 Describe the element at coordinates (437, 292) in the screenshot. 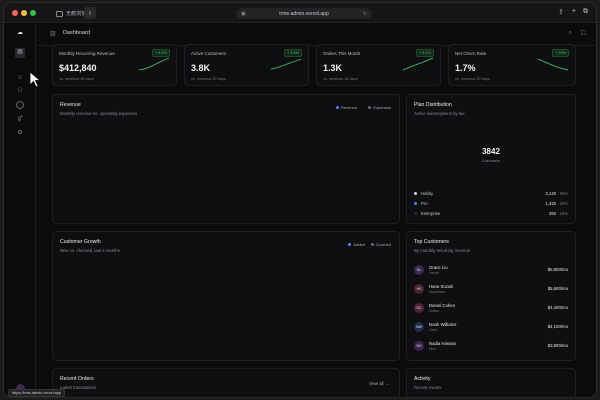

I see `customer-company: Supabase` at that location.